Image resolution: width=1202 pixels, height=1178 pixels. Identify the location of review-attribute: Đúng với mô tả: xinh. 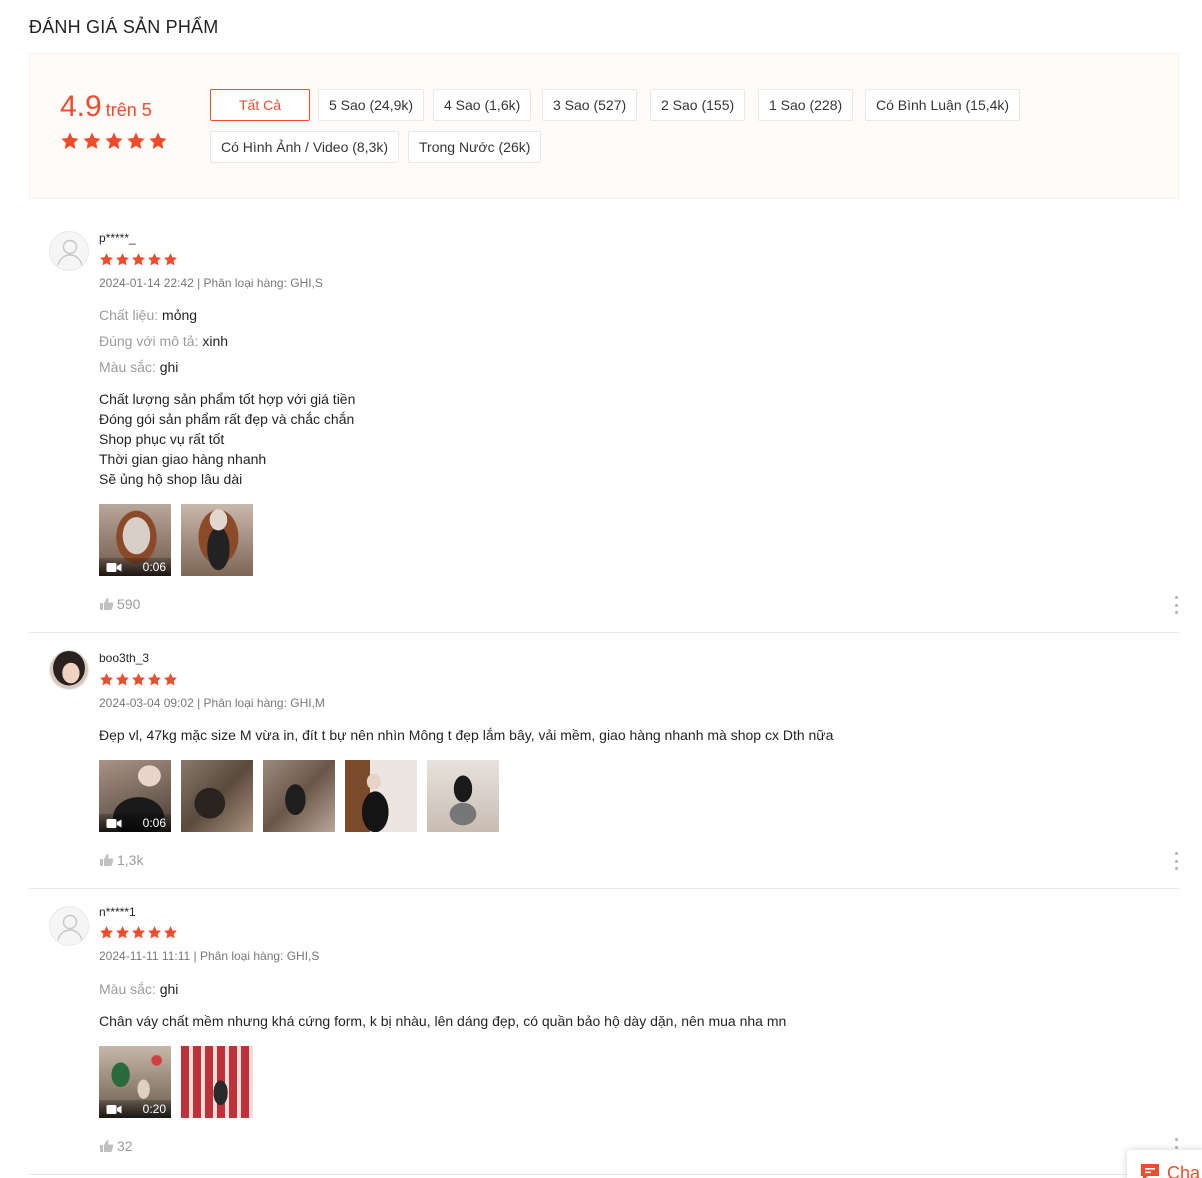
(163, 341).